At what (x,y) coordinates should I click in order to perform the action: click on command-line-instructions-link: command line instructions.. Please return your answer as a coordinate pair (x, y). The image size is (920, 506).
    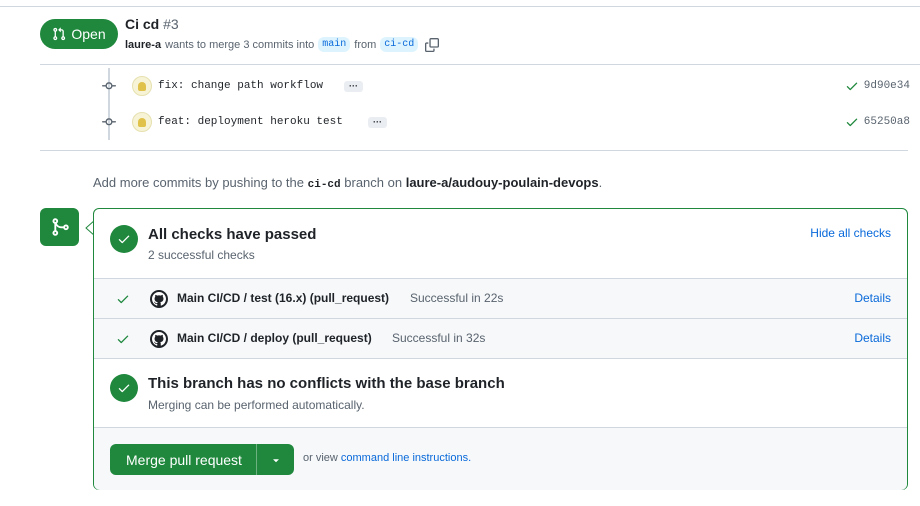
    Looking at the image, I should click on (406, 458).